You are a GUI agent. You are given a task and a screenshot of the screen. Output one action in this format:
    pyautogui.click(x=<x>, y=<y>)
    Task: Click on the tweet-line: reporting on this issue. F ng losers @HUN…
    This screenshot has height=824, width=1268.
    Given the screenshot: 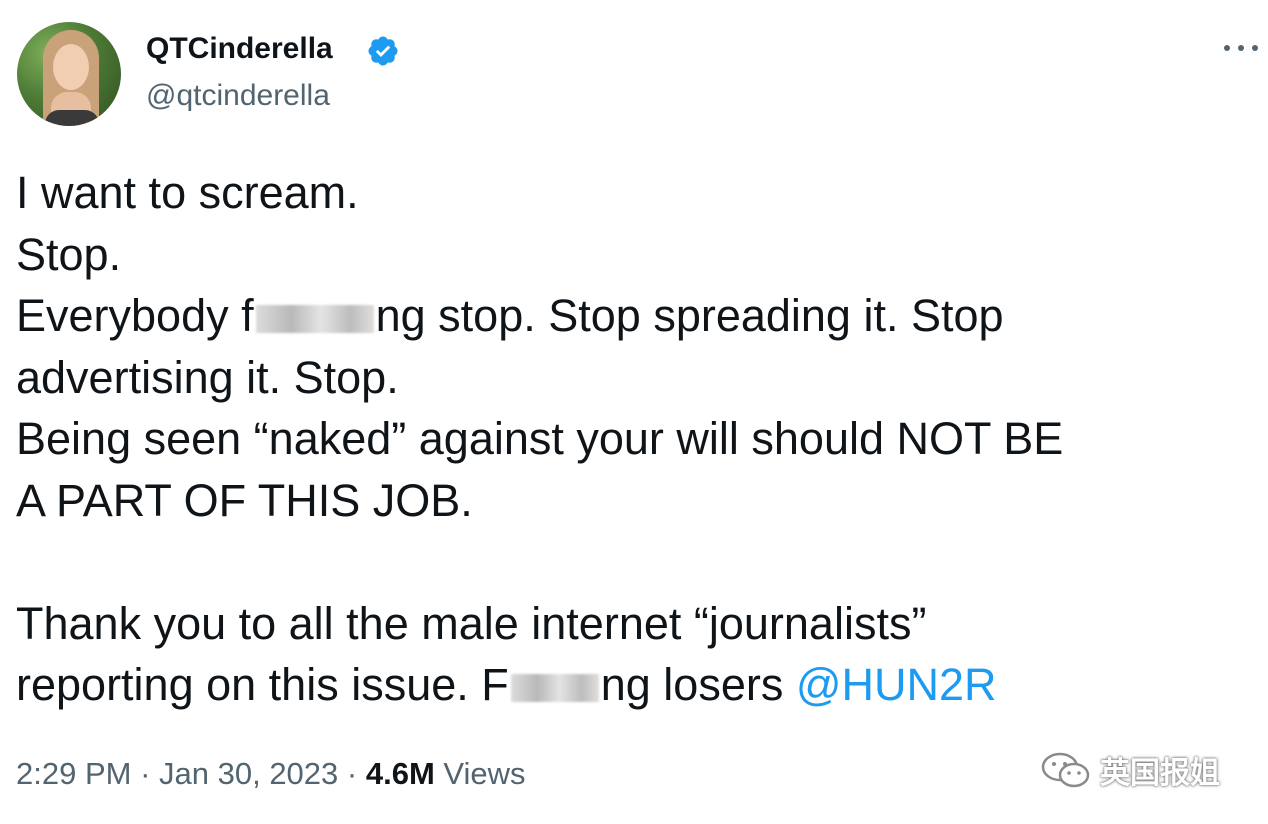 What is the action you would take?
    pyautogui.click(x=636, y=685)
    